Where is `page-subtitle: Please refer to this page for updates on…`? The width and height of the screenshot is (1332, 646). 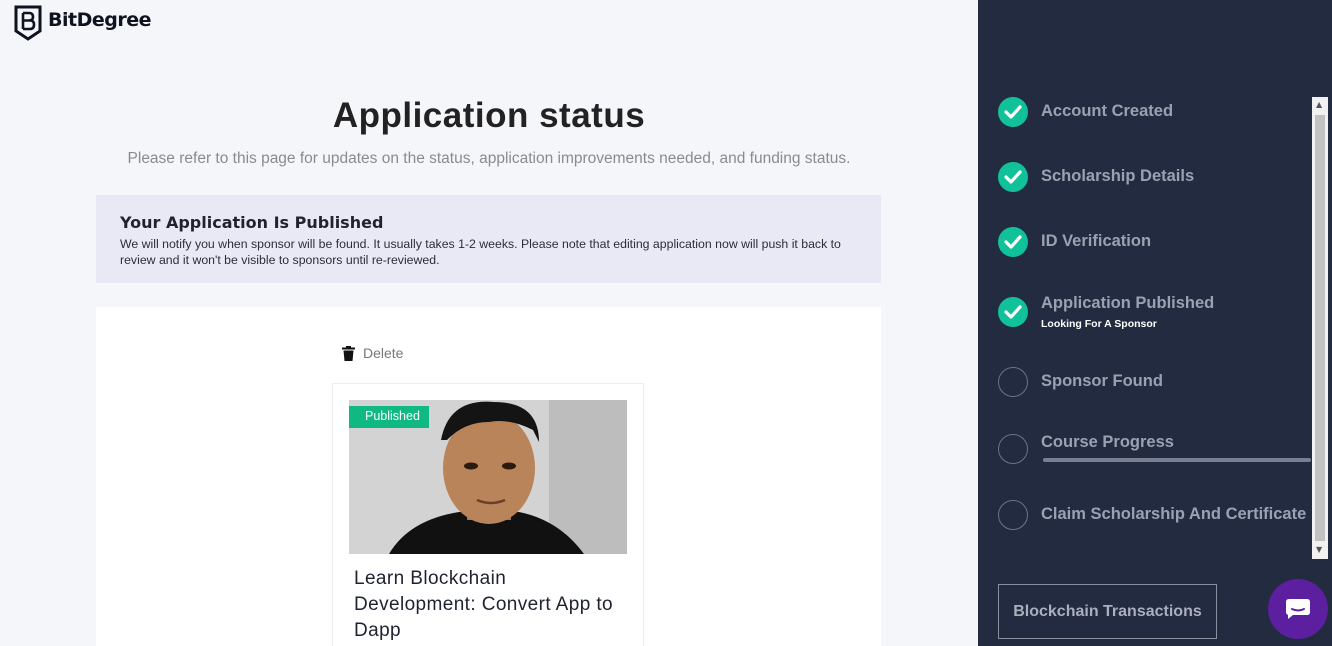
page-subtitle: Please refer to this page for updates on… is located at coordinates (489, 158).